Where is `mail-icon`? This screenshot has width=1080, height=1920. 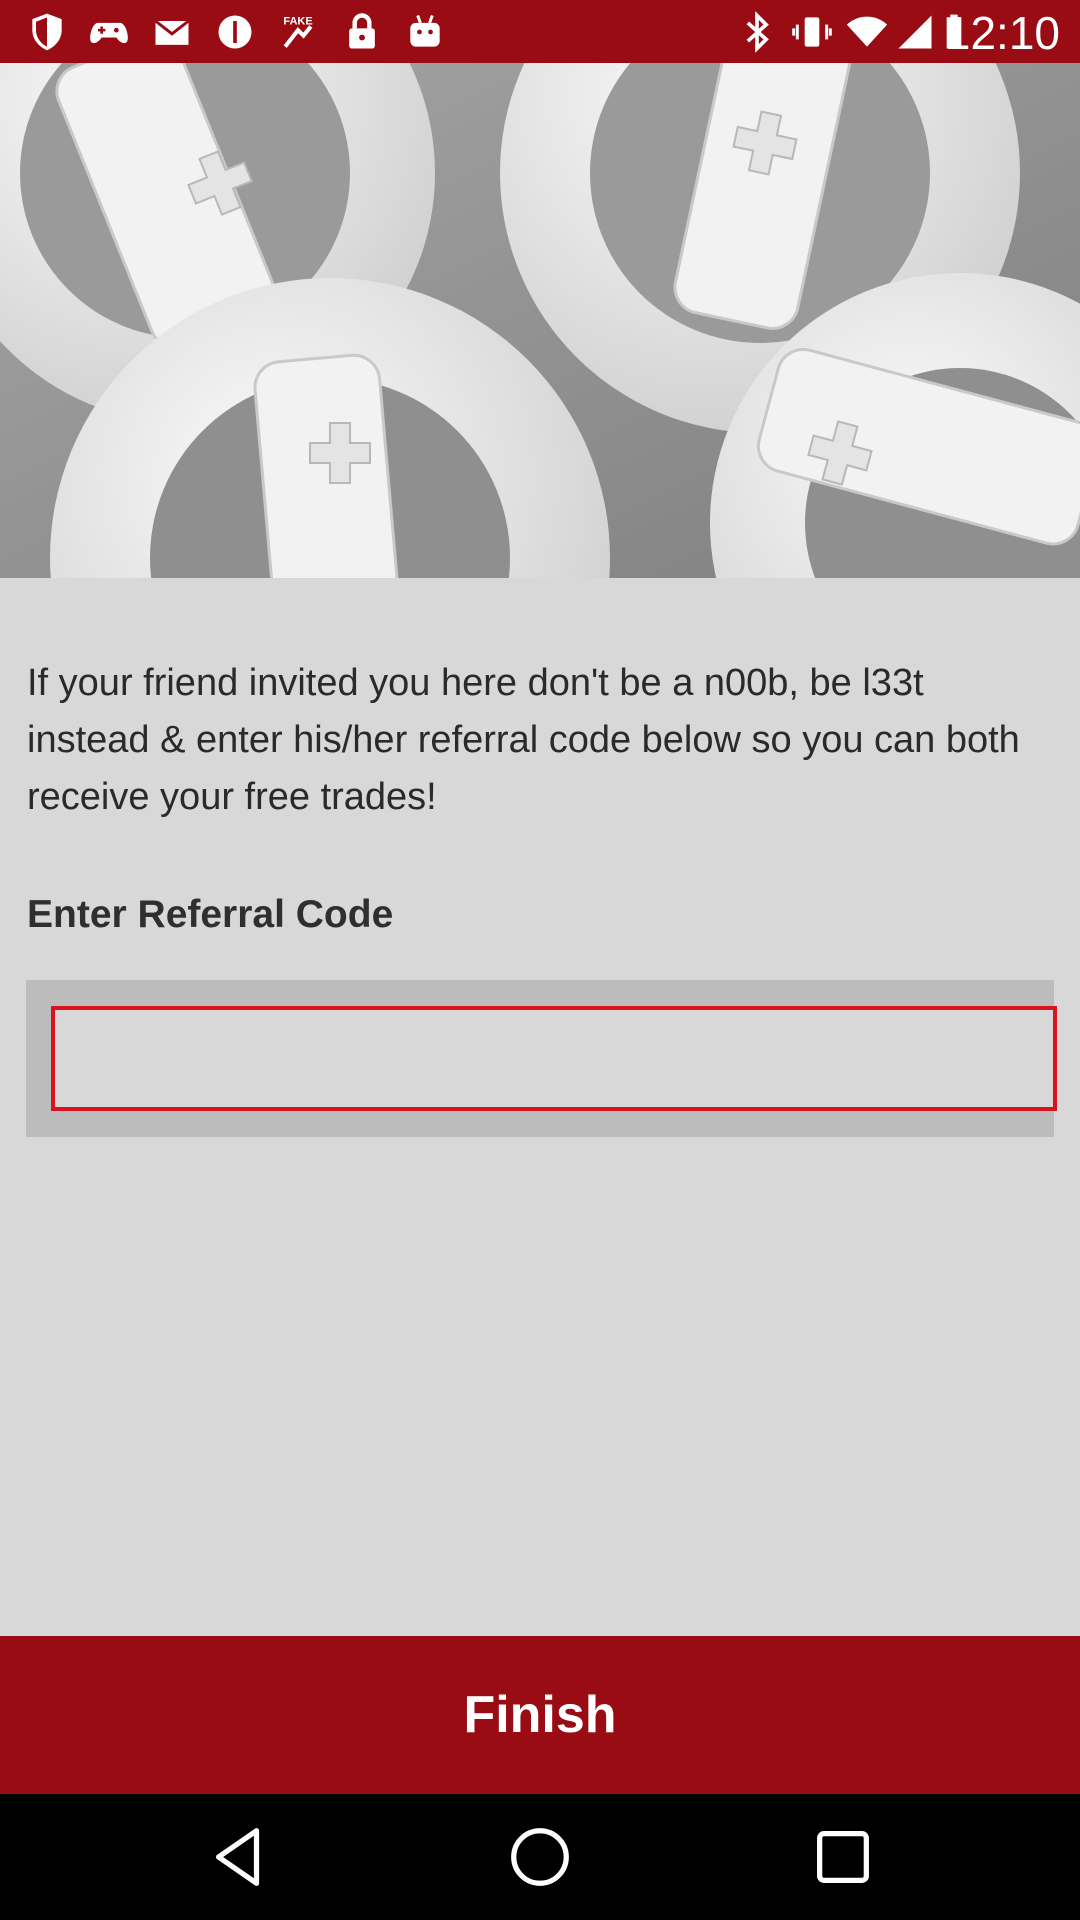
mail-icon is located at coordinates (172, 32).